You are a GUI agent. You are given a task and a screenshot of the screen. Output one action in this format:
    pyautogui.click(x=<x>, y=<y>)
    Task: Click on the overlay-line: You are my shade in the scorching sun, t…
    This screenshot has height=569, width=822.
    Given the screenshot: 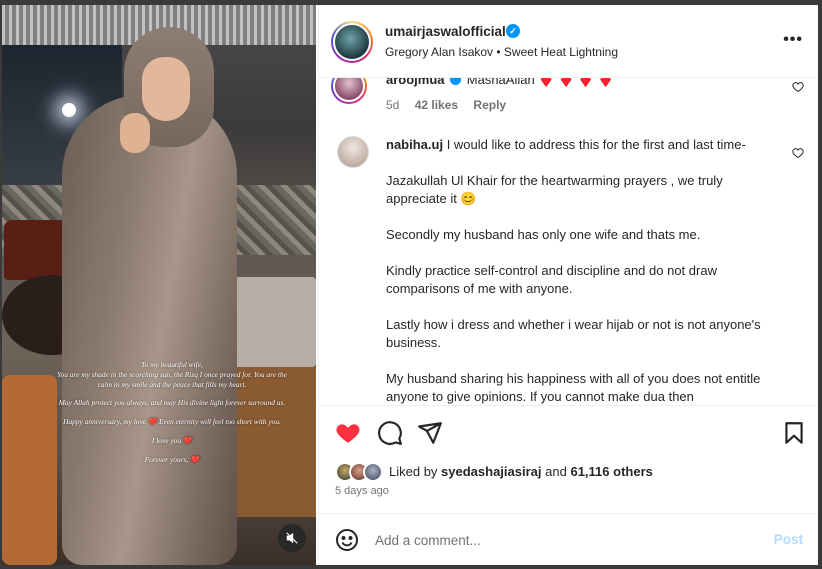 What is the action you would take?
    pyautogui.click(x=172, y=379)
    